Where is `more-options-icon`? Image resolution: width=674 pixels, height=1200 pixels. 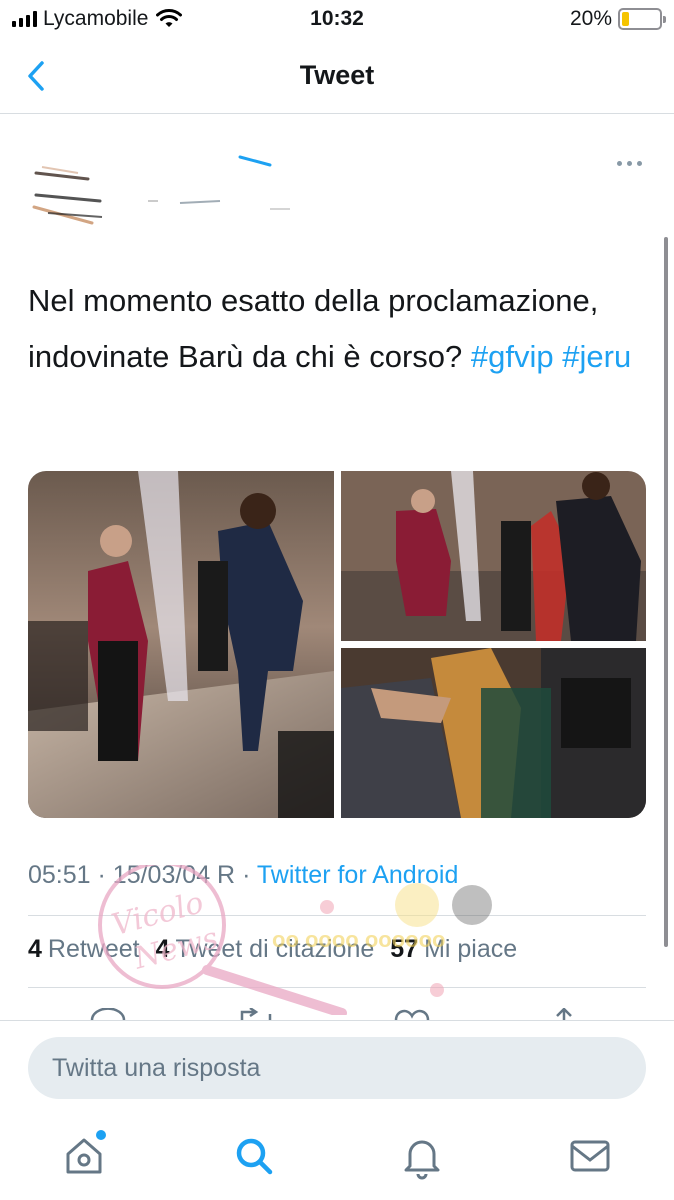
more-options-icon is located at coordinates (629, 163).